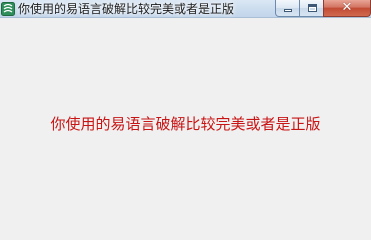  I want to click on minimize-button, so click(287, 8).